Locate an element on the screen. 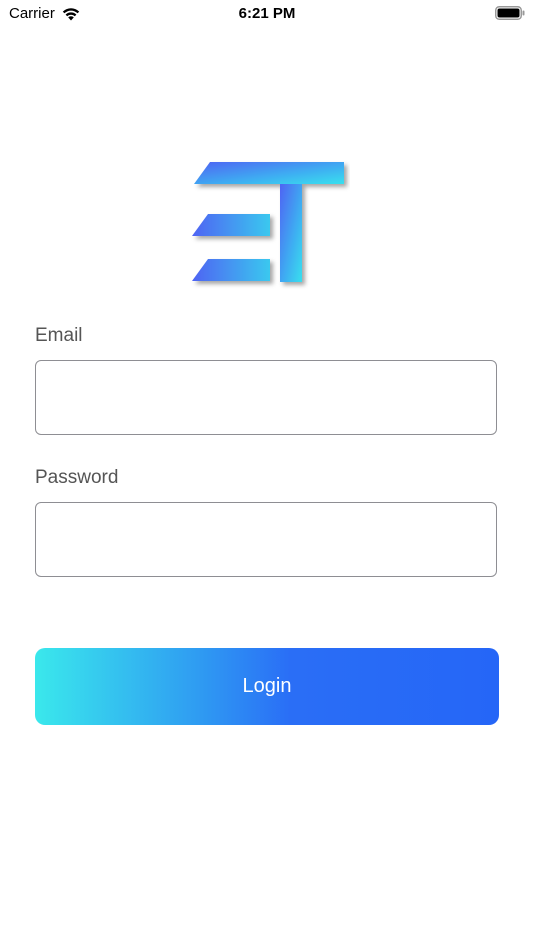 Image resolution: width=534 pixels, height=950 pixels. password-field is located at coordinates (266, 539).